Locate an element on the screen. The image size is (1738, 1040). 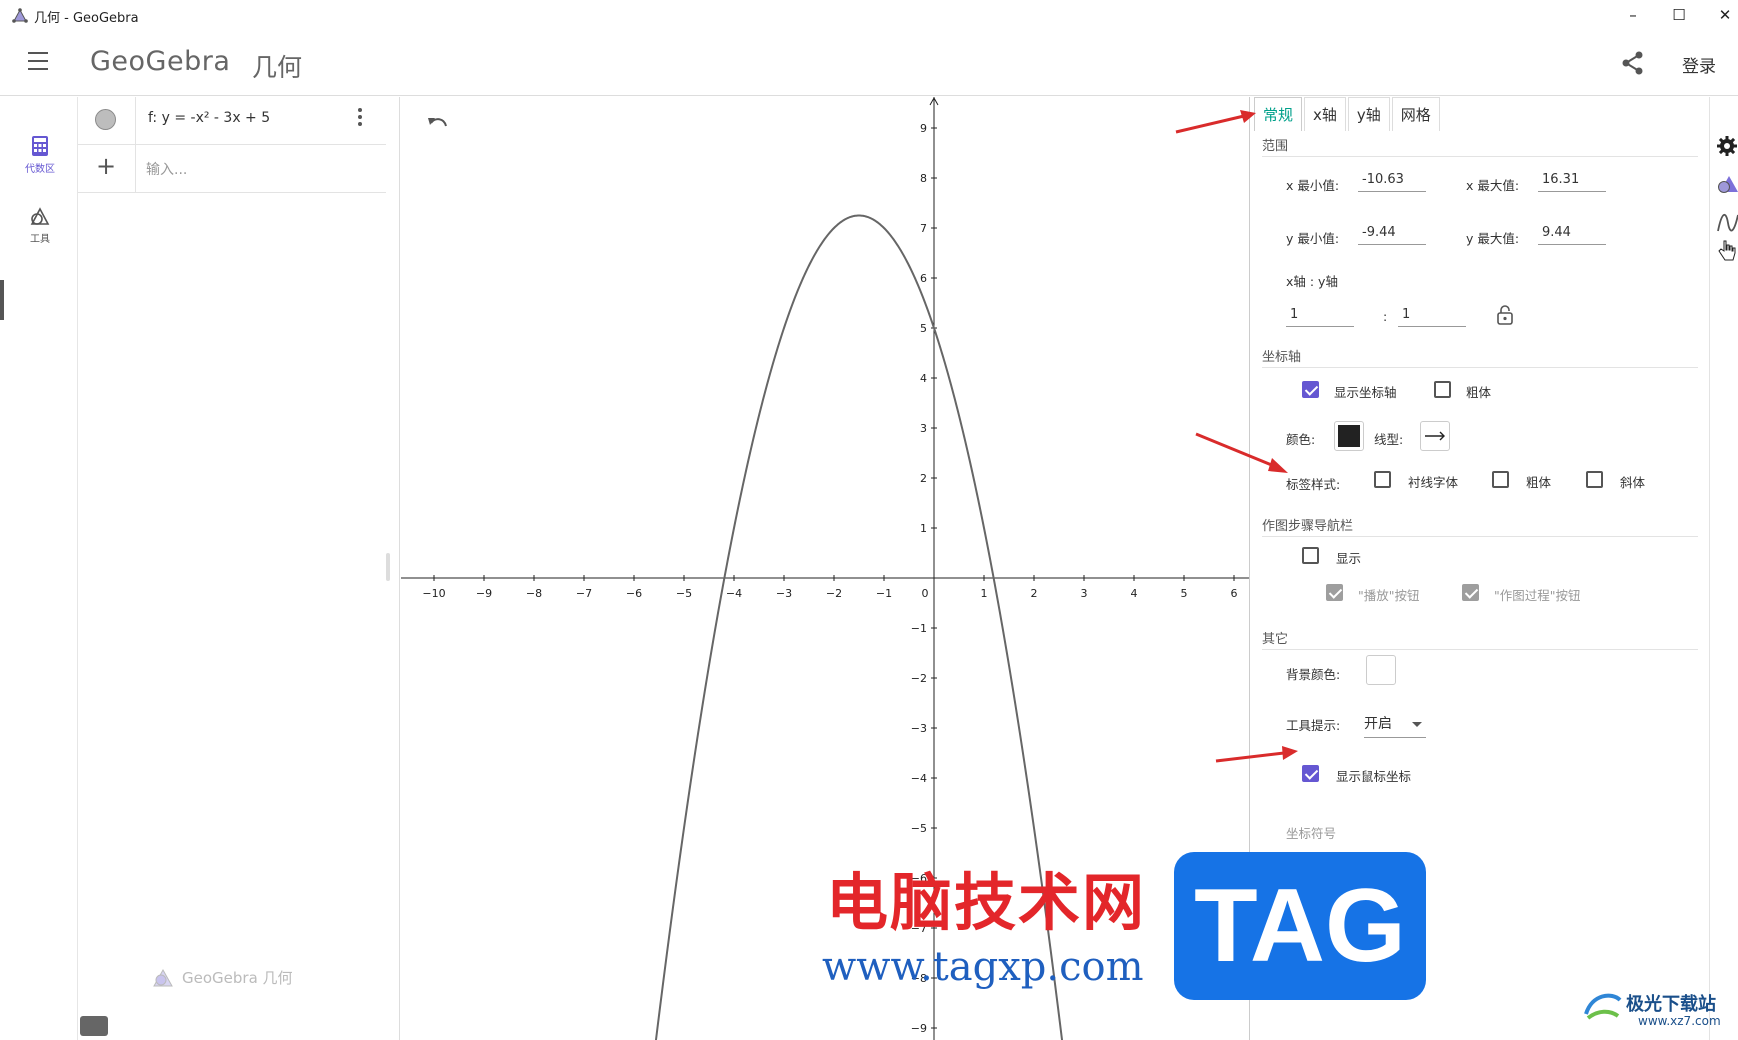
x-tick-label: 2 is located at coordinates (1034, 593).